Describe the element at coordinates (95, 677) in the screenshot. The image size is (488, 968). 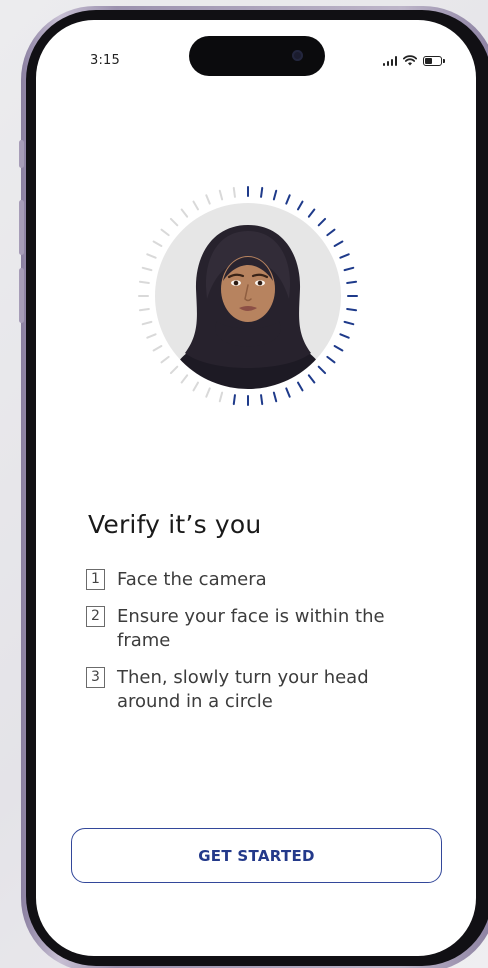
I see `step-number: 3` at that location.